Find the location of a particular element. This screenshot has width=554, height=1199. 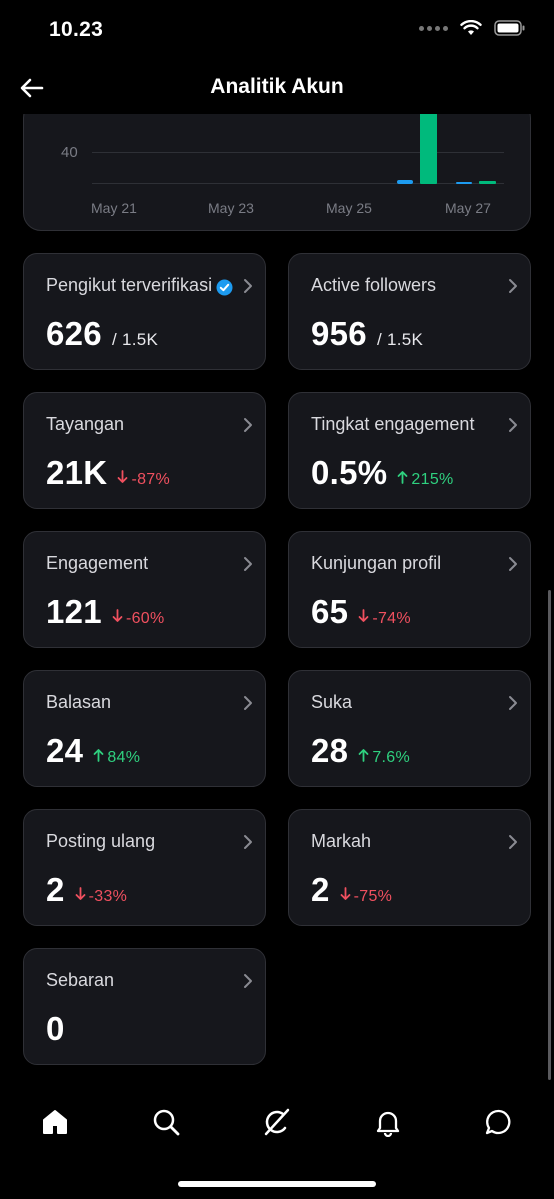

metric-value: 0 is located at coordinates (55, 1028).